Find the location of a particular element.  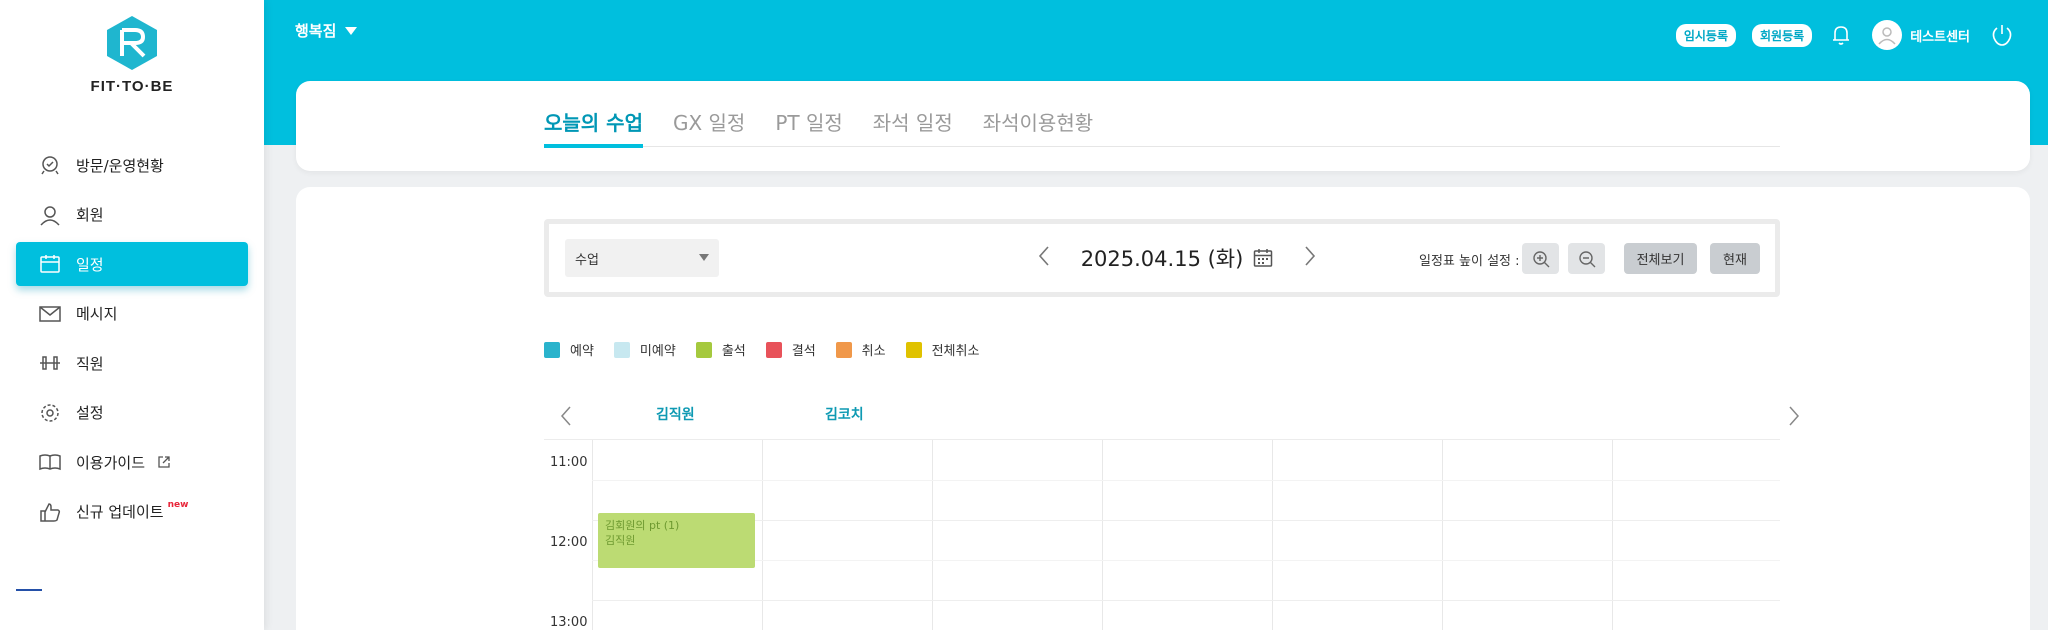

prev-staff-button is located at coordinates (566, 418).